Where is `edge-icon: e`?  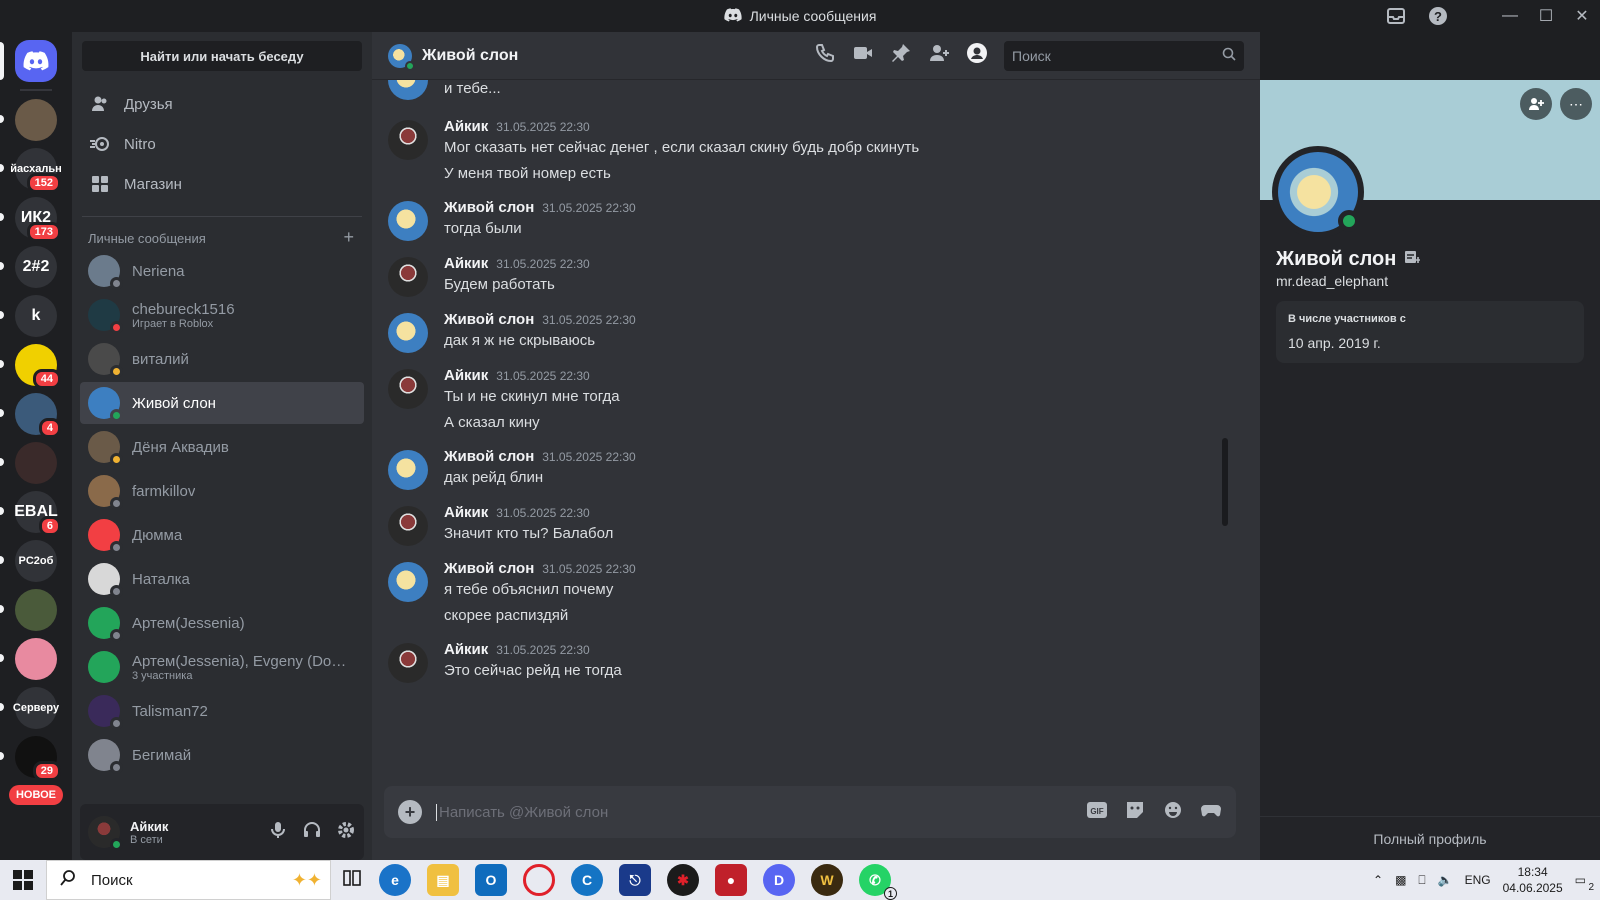
edge-icon: e is located at coordinates (395, 880).